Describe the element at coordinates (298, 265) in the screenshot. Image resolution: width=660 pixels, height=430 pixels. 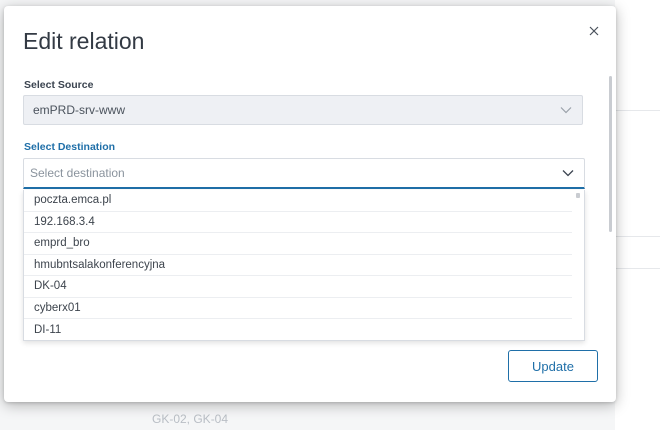
I see `dropdown-option: hmubntsalakonferencyjna` at that location.